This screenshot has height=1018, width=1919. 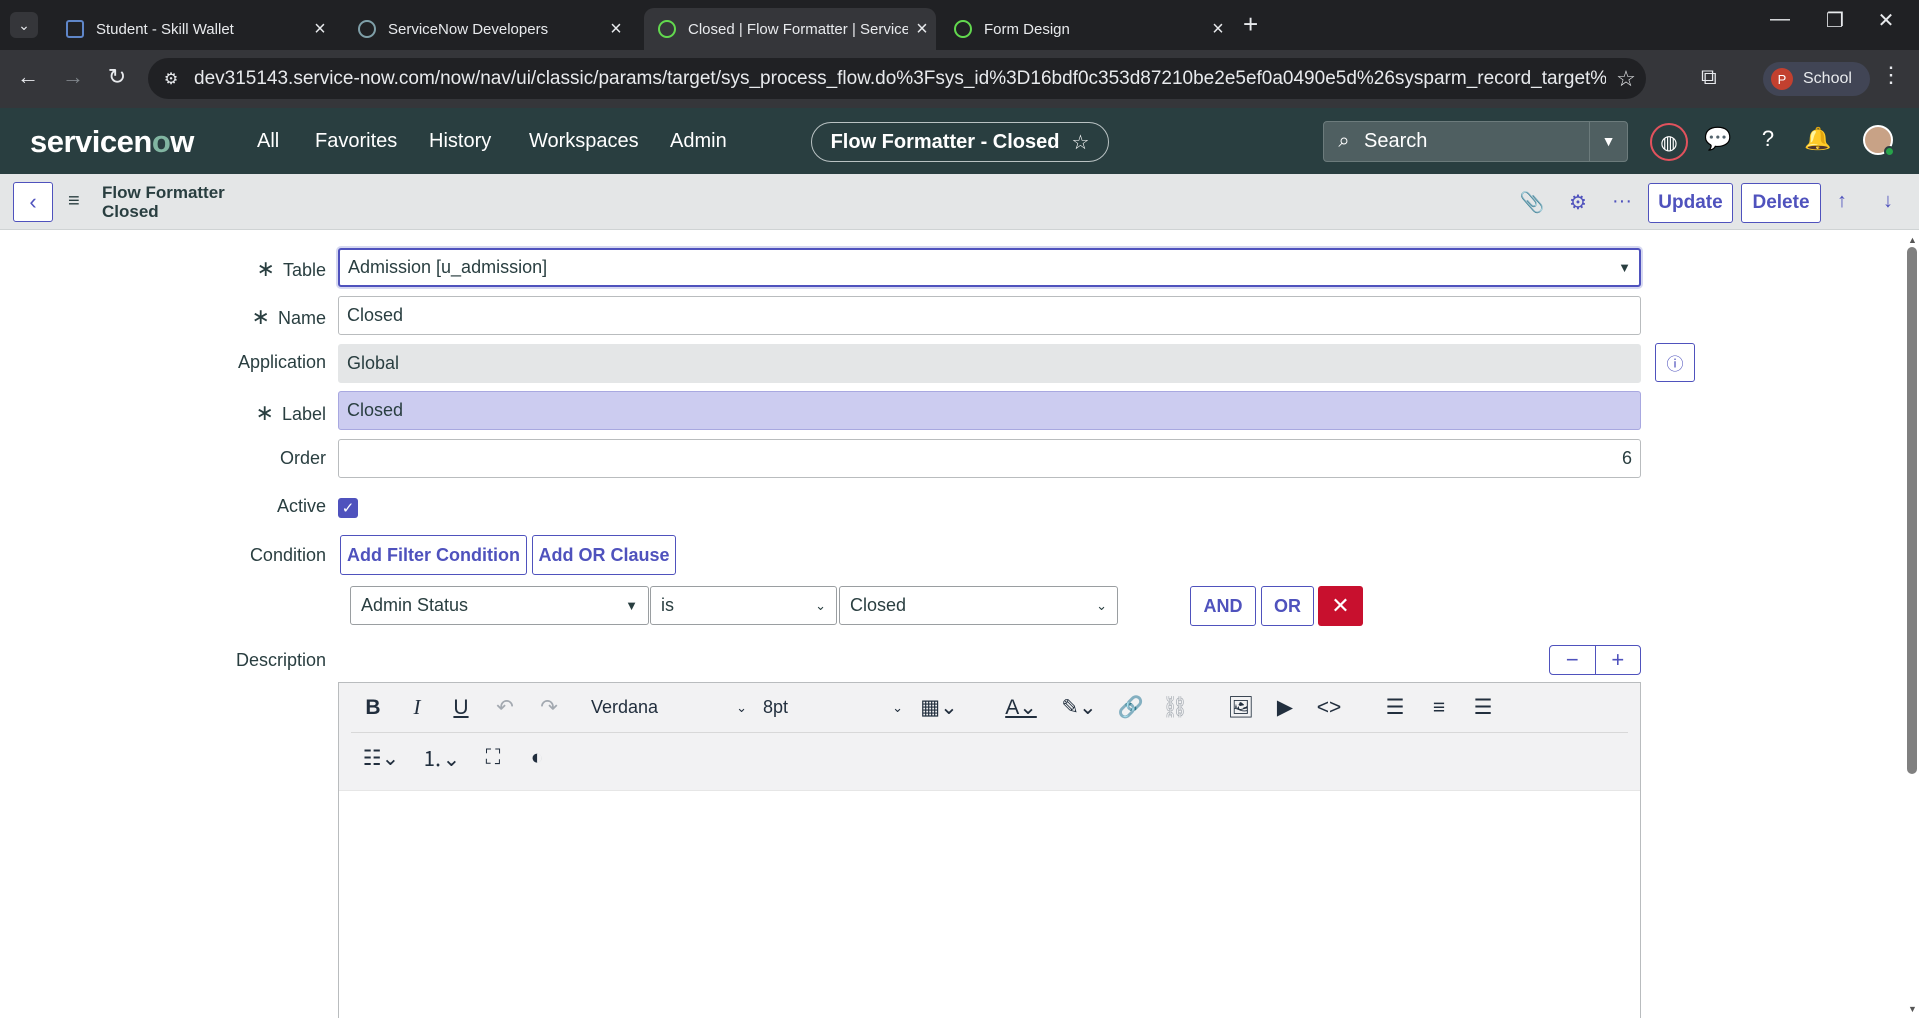 What do you see at coordinates (1912, 510) in the screenshot?
I see `scrollbar-thumb` at bounding box center [1912, 510].